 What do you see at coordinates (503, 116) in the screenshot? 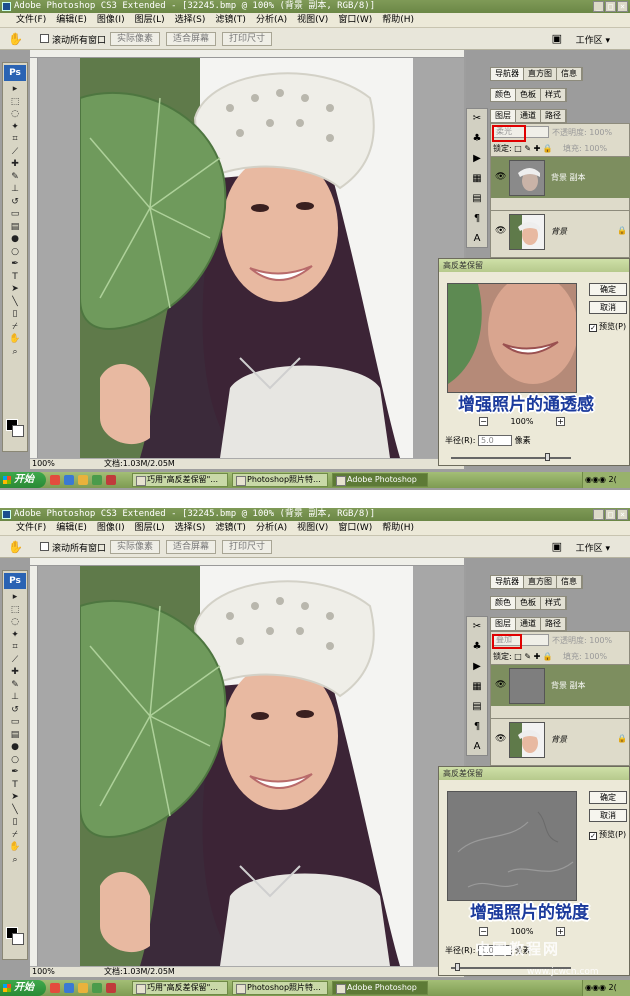
I see `tab-layers: 图层` at bounding box center [503, 116].